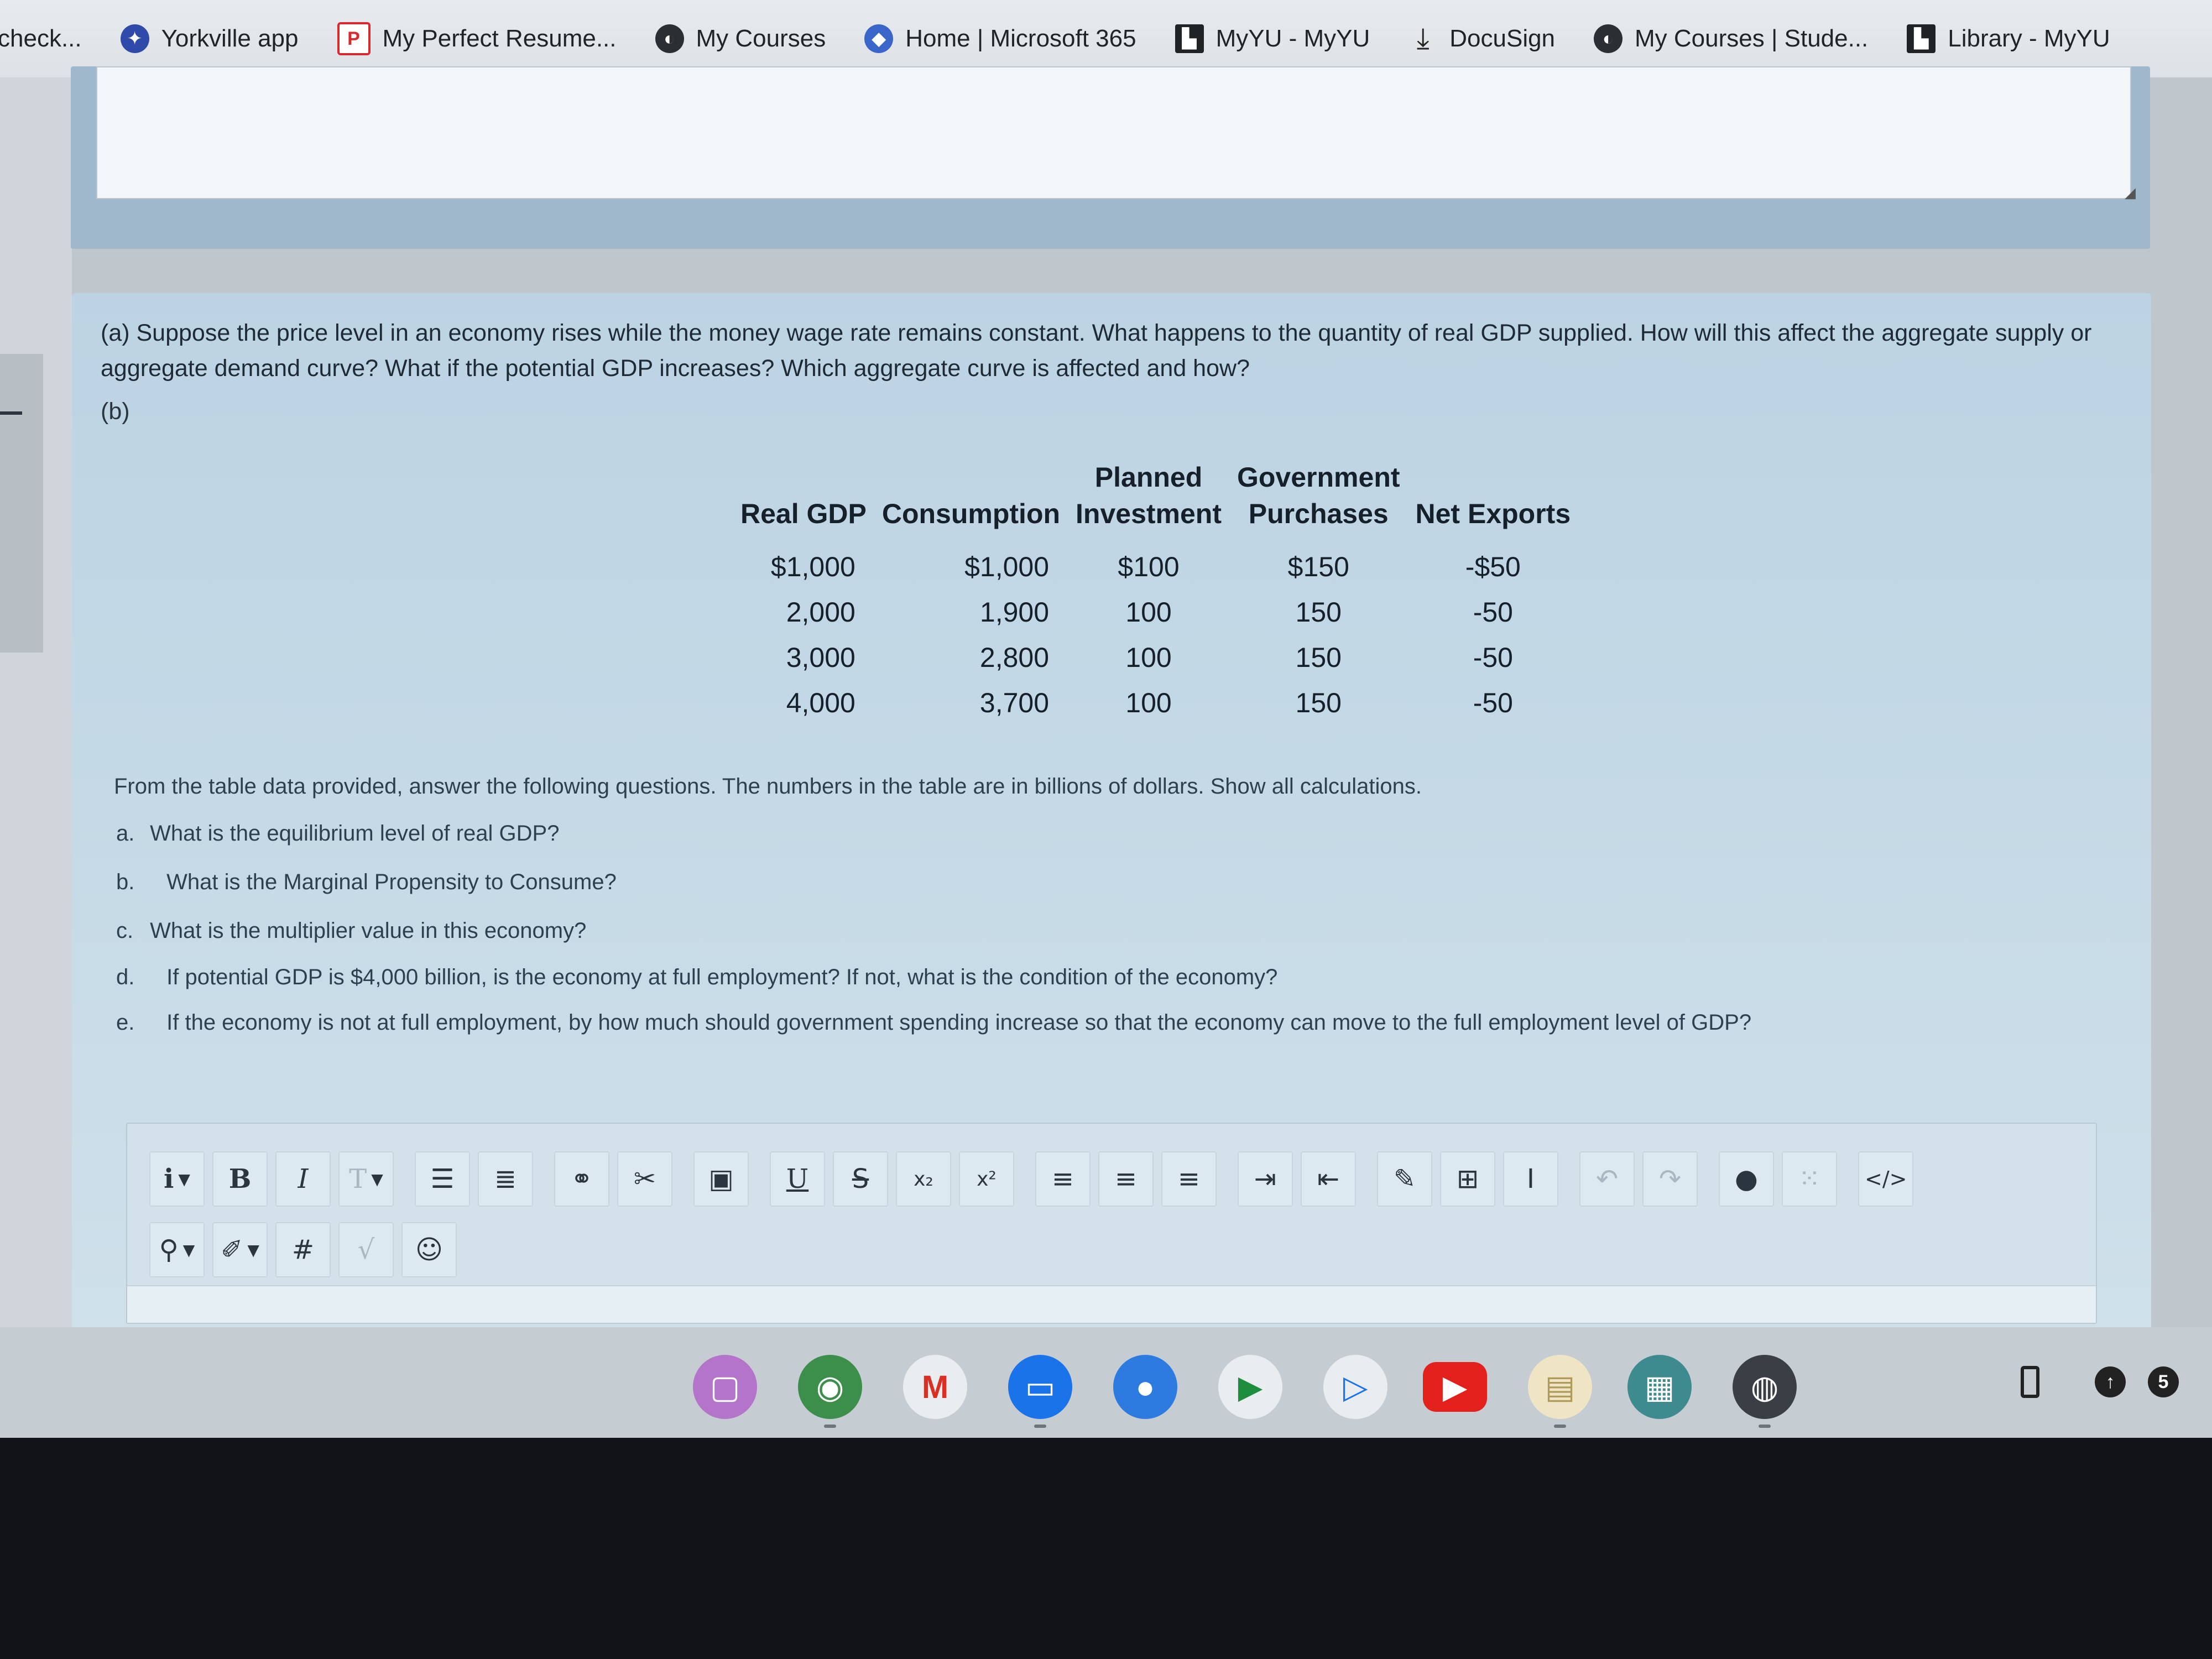 The width and height of the screenshot is (2212, 1659). Describe the element at coordinates (581, 1179) in the screenshot. I see `link-icon: ⚭` at that location.